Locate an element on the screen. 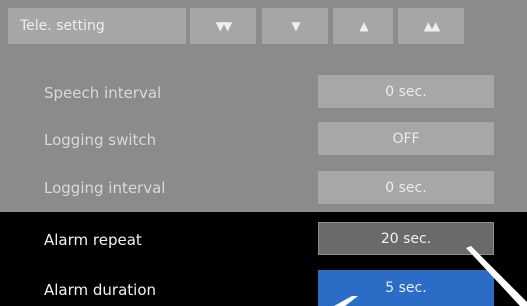 The width and height of the screenshot is (527, 306). callout-pointers is located at coordinates (430, 276).